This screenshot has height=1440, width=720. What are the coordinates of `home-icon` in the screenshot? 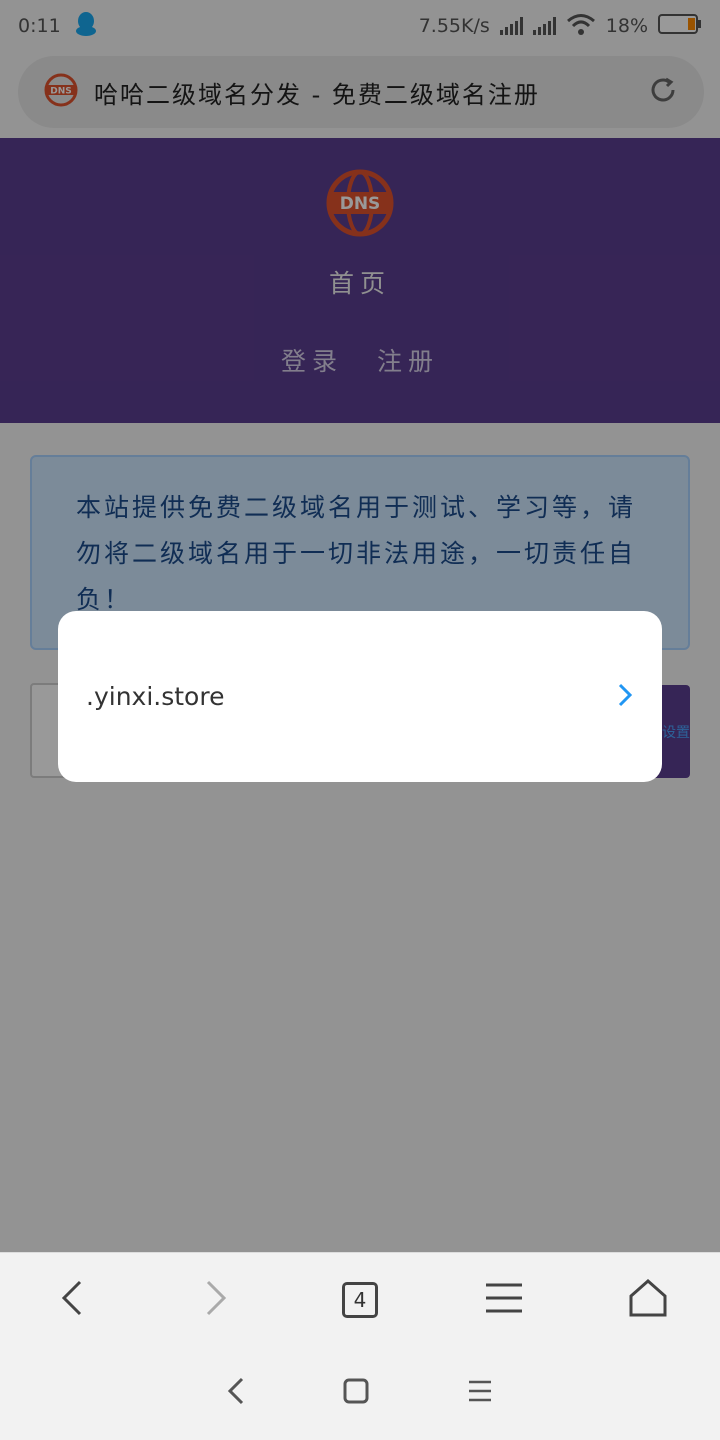 It's located at (648, 1299).